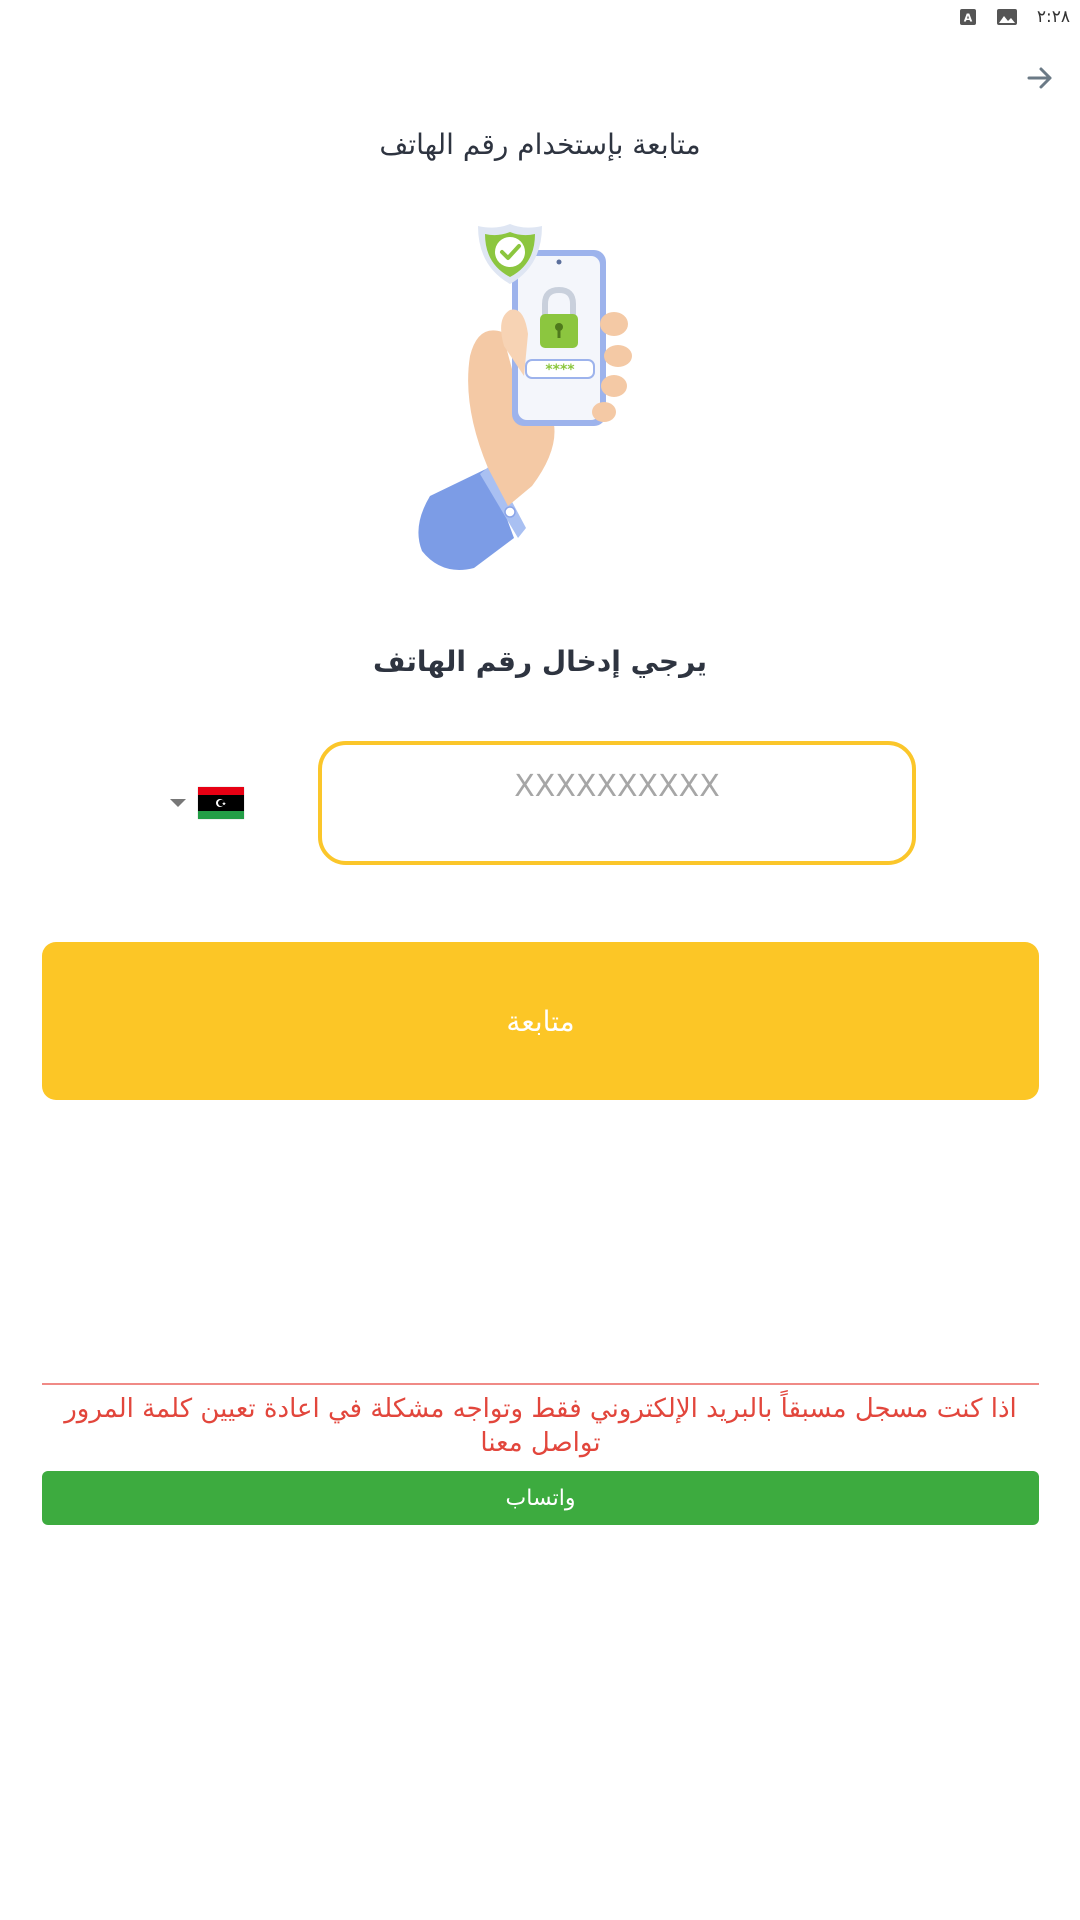  What do you see at coordinates (178, 803) in the screenshot?
I see `caret-down-icon` at bounding box center [178, 803].